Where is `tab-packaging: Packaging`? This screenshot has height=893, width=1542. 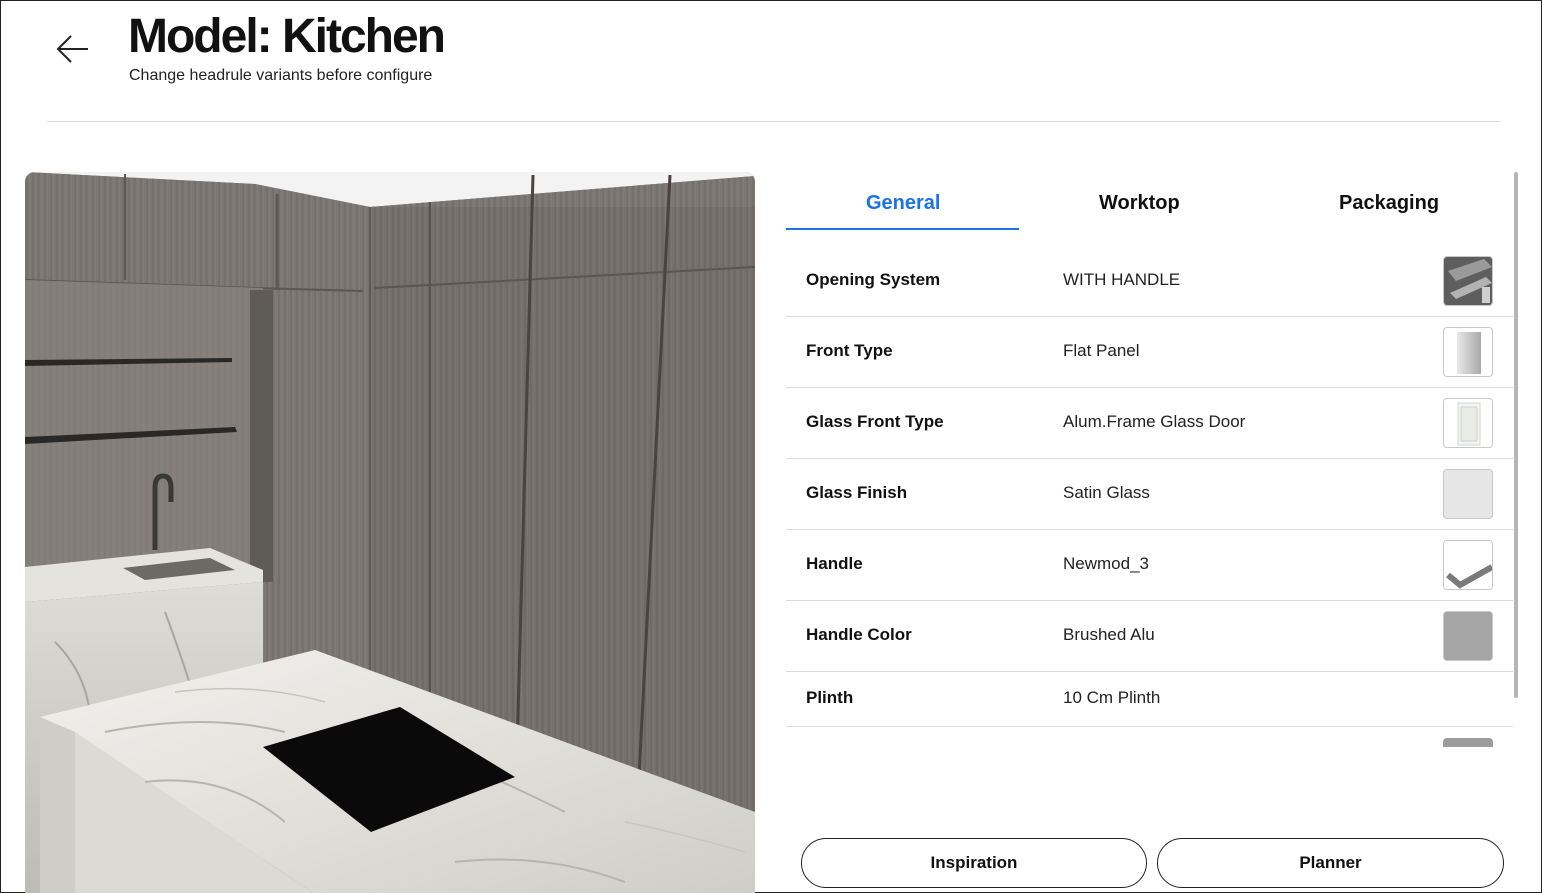 tab-packaging: Packaging is located at coordinates (1389, 203).